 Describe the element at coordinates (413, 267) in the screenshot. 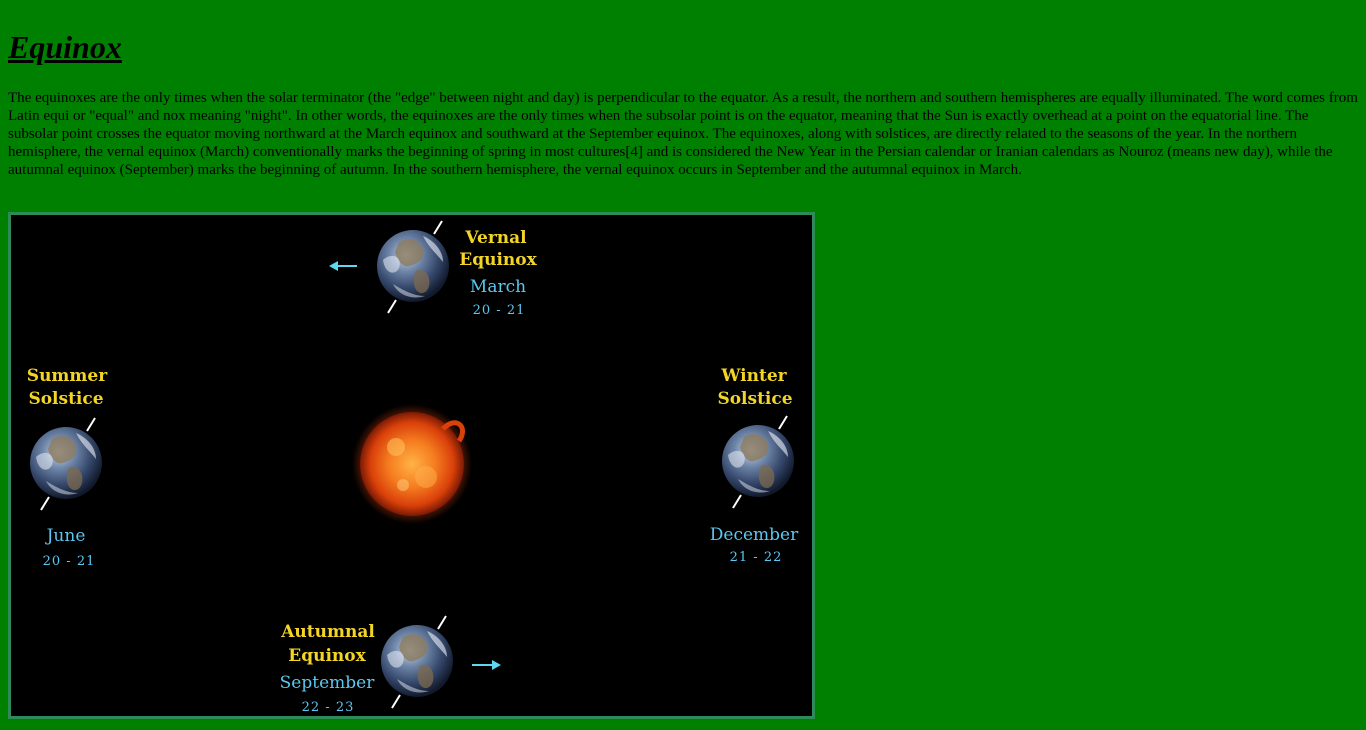

I see `earth-vernal-image` at that location.